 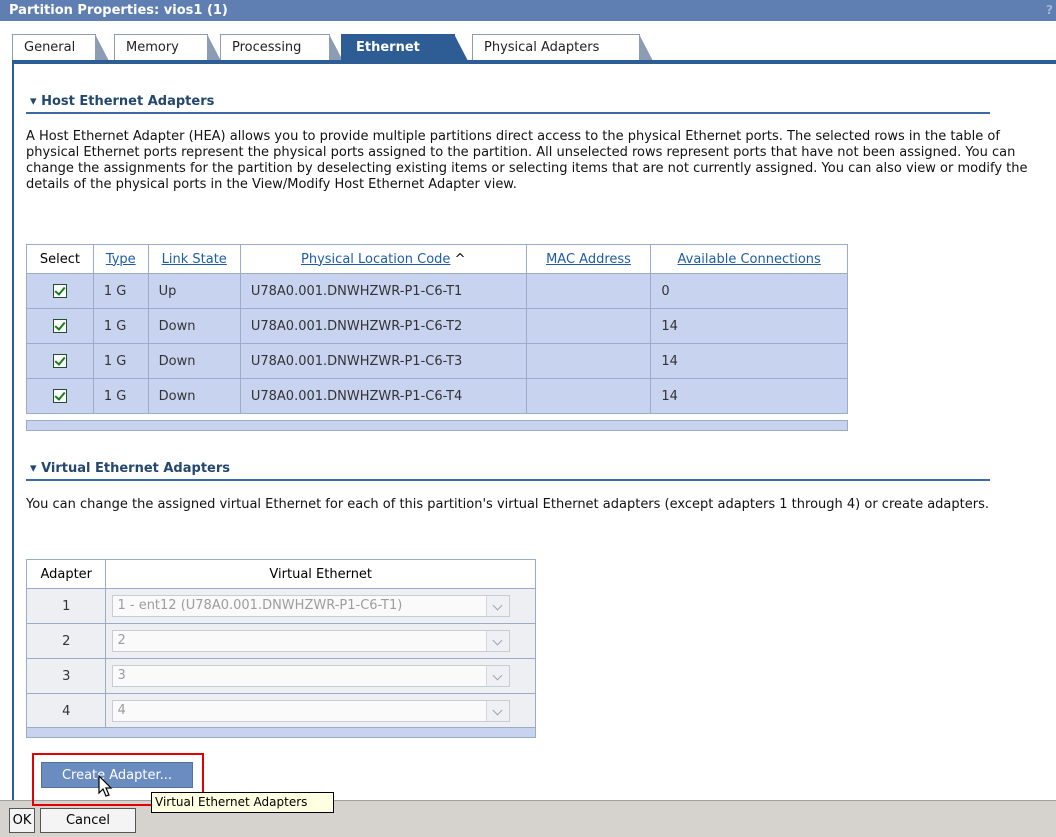 I want to click on table-row: 1 G Up U78A0.001.DNWHZWR-P1-C6-T1 0, so click(x=437, y=291).